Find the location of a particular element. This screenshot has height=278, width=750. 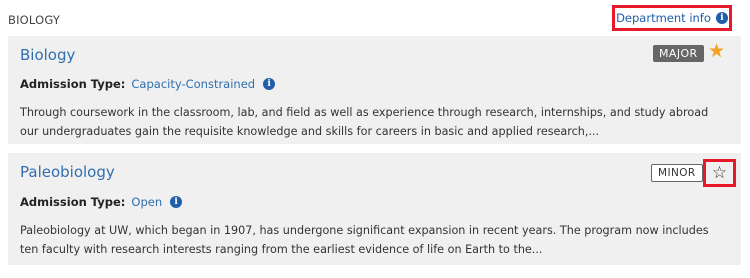

admission-type-value: Capacity-Constrained is located at coordinates (193, 84).